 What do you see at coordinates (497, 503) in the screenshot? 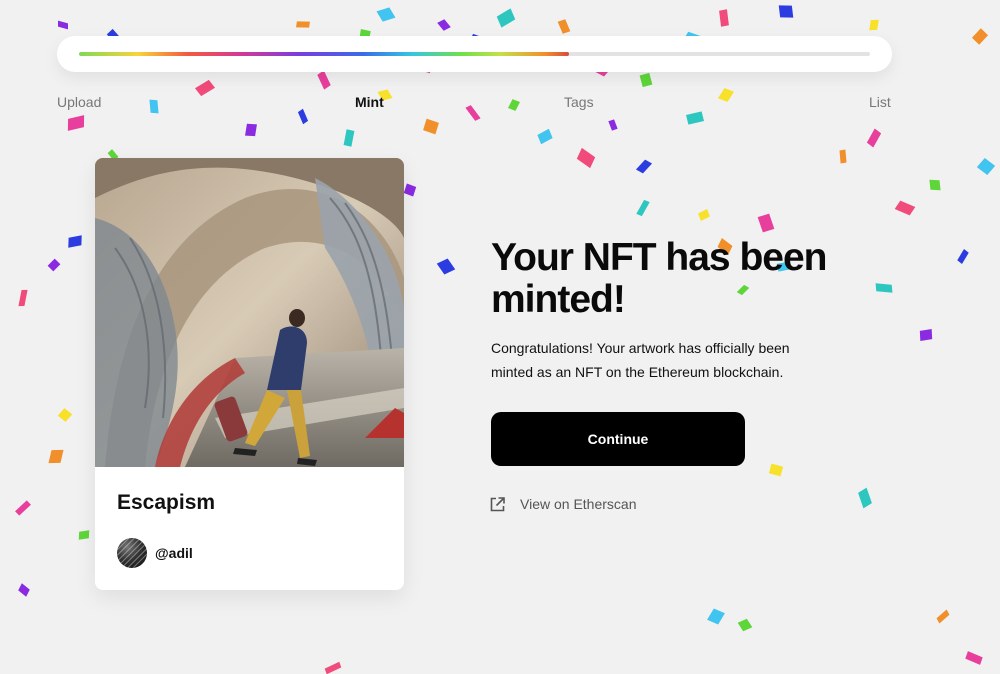
I see `external-link-icon` at bounding box center [497, 503].